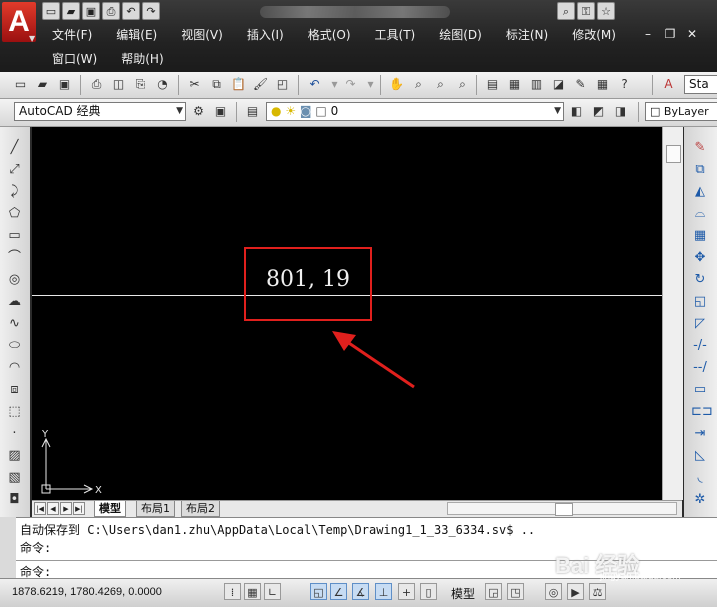 Image resolution: width=717 pixels, height=607 pixels. Describe the element at coordinates (692, 34) in the screenshot. I see `close-icon: ✕` at that location.